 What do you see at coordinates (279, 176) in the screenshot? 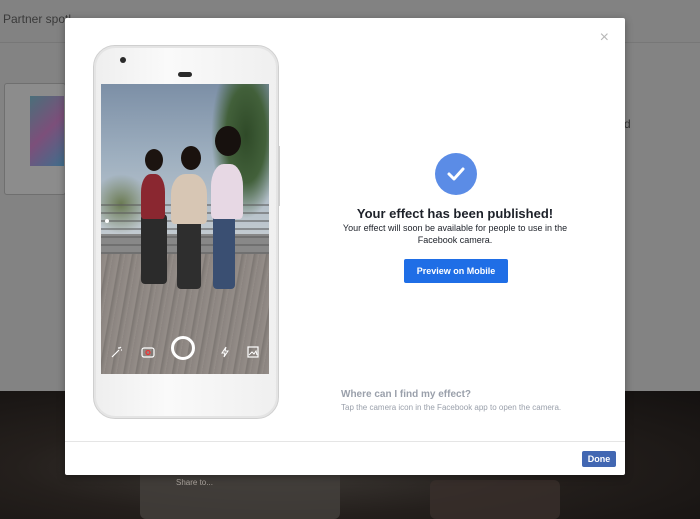
I see `phone-side-button` at bounding box center [279, 176].